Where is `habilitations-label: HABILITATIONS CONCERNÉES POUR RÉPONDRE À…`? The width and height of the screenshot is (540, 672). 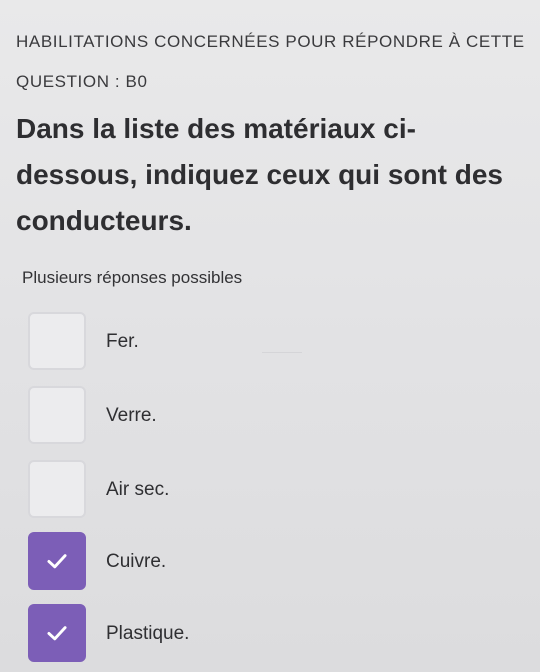
habilitations-label: HABILITATIONS CONCERNÉES POUR RÉPONDRE À… is located at coordinates (270, 61).